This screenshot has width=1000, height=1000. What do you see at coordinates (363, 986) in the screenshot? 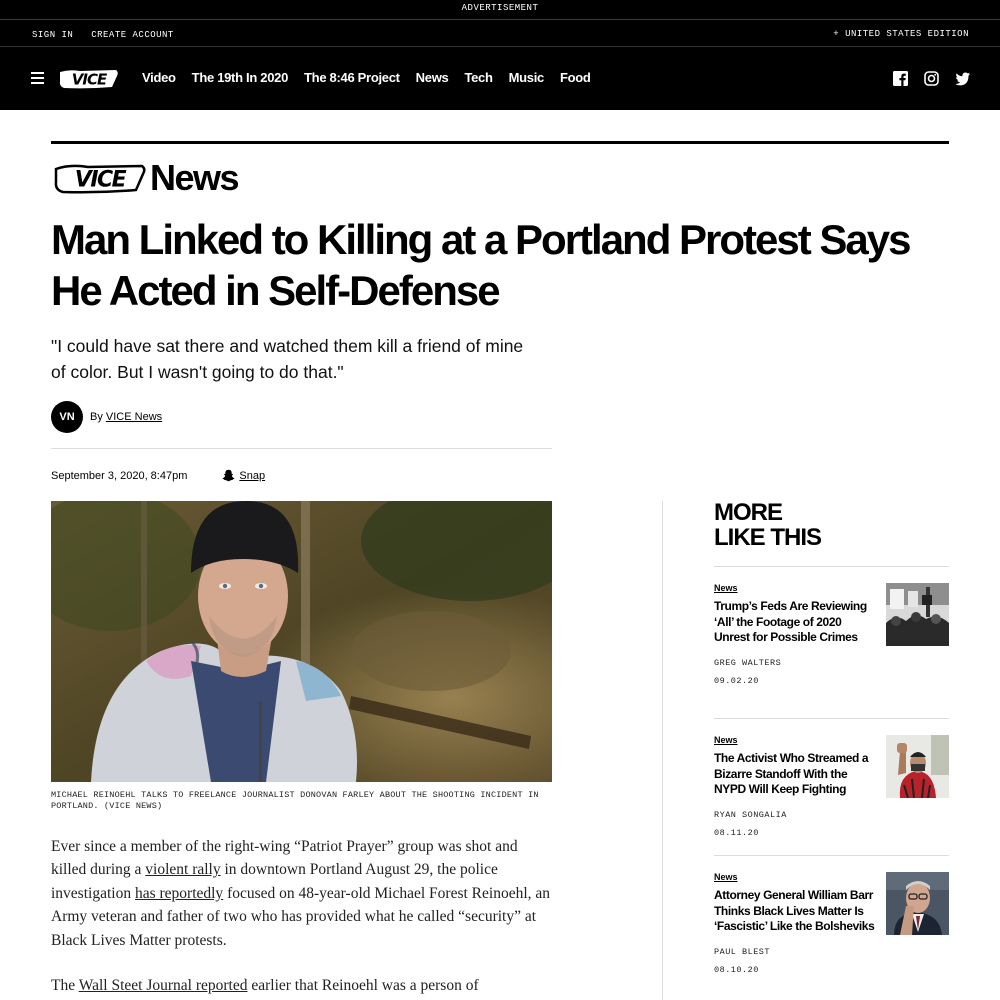
I see `text-run: earlier that Reinoehl was a person of` at bounding box center [363, 986].